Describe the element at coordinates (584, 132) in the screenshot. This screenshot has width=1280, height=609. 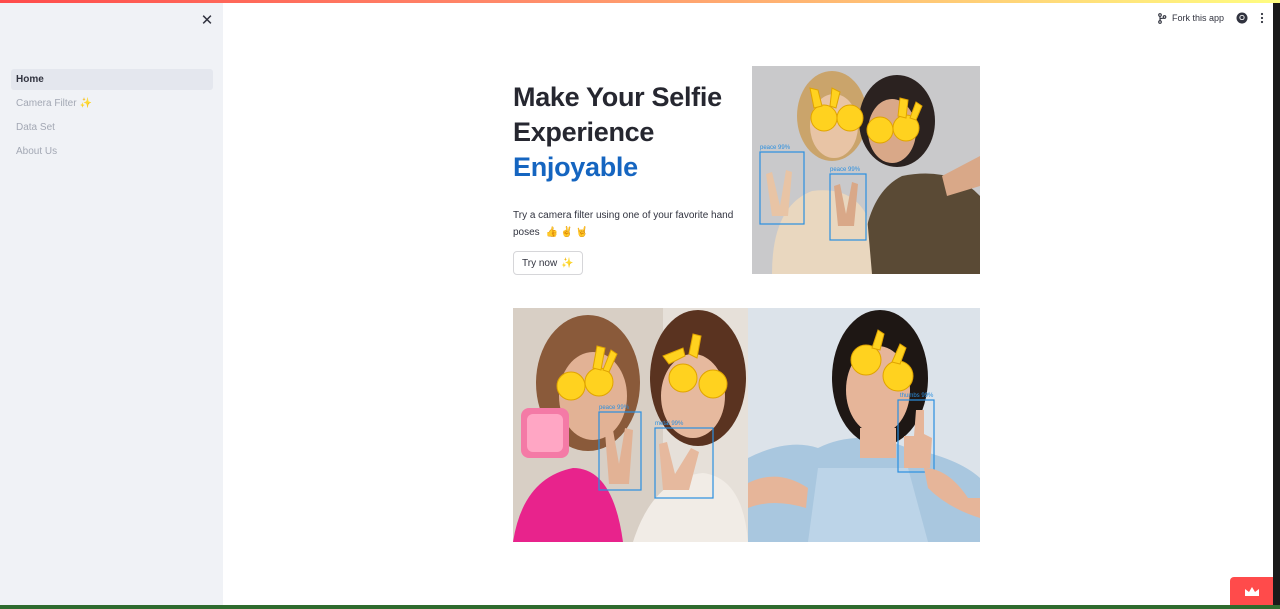
I see `title-line-2: Experience` at that location.